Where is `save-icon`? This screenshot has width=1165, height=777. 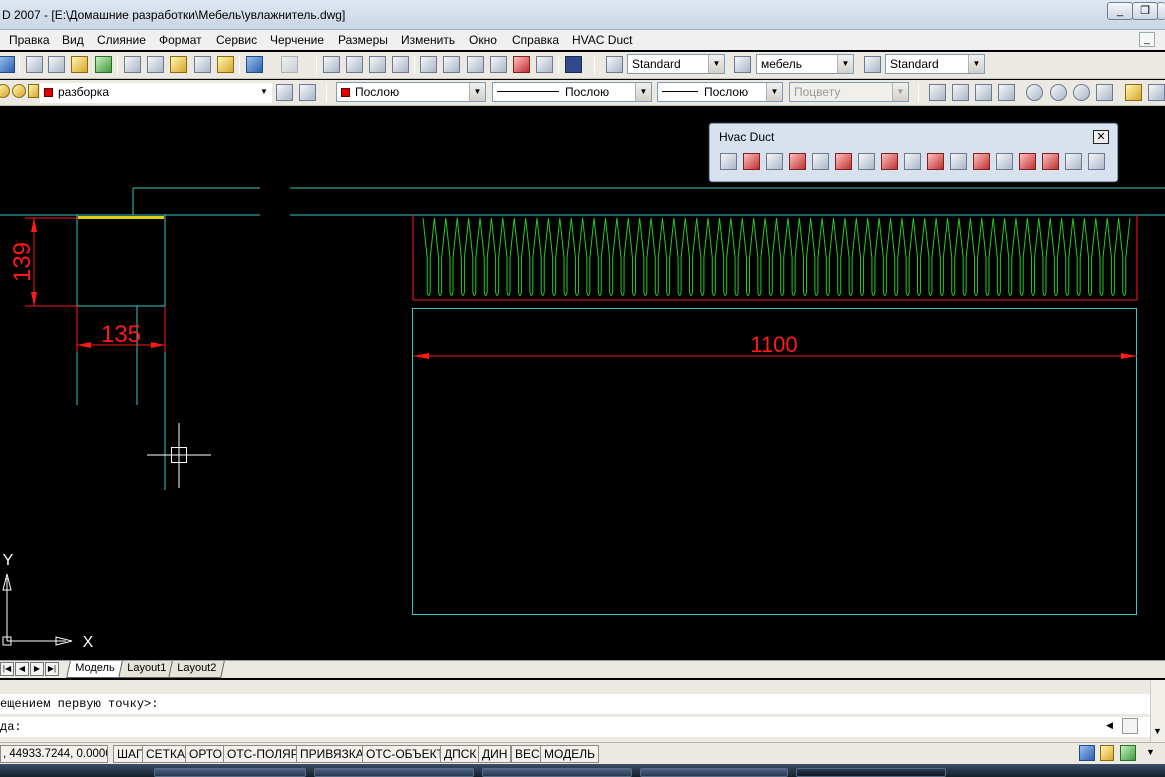
save-icon is located at coordinates (7, 64).